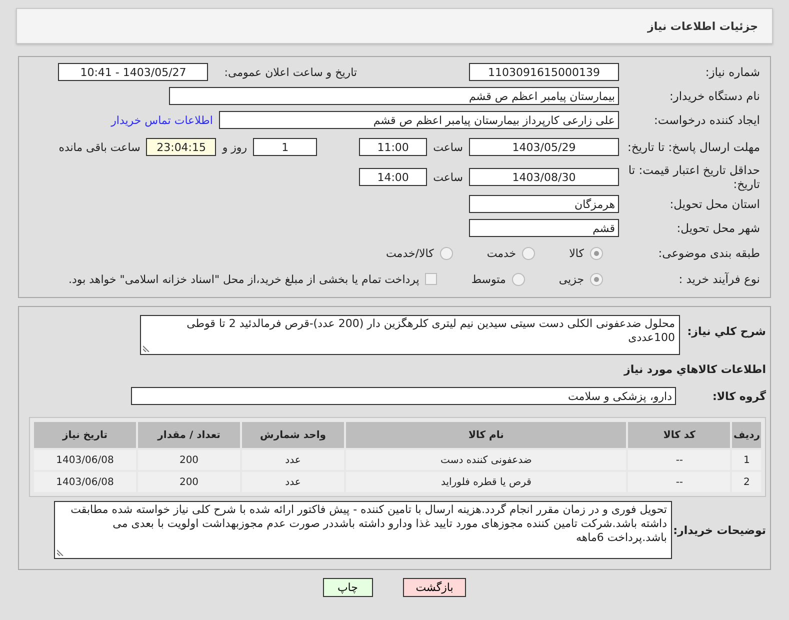  What do you see at coordinates (708, 253) in the screenshot?
I see `field-label: طبقه بندی موضوعی:` at bounding box center [708, 253].